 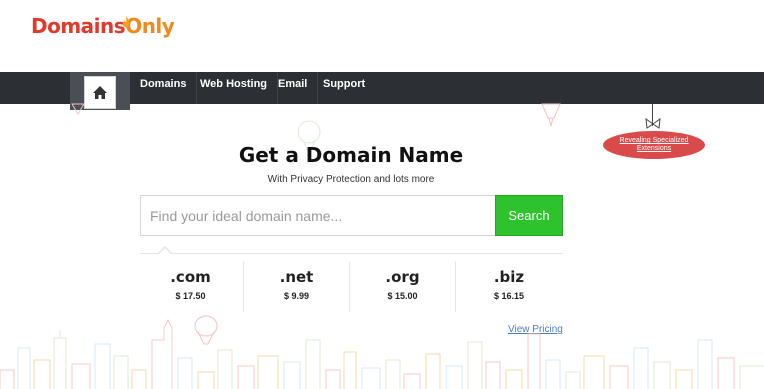 I want to click on nav-item-support: Support, so click(x=344, y=88).